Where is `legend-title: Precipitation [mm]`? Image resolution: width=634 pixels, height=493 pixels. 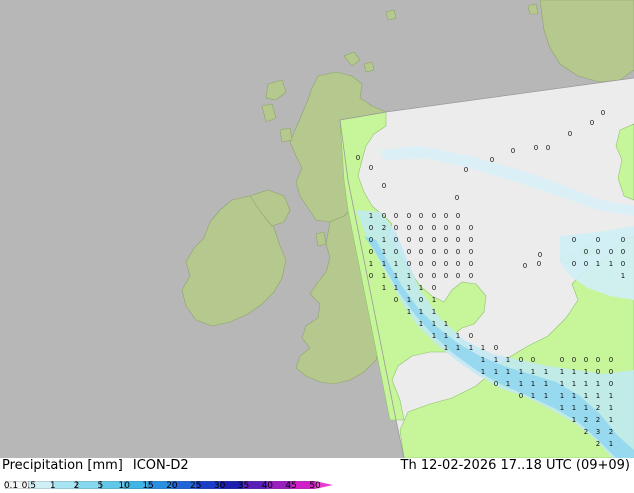 legend-title: Precipitation [mm] is located at coordinates (62, 465).